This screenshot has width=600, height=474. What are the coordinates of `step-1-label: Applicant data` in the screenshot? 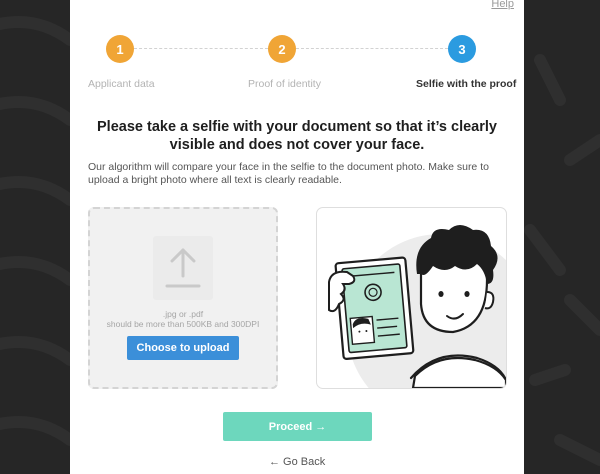 It's located at (121, 84).